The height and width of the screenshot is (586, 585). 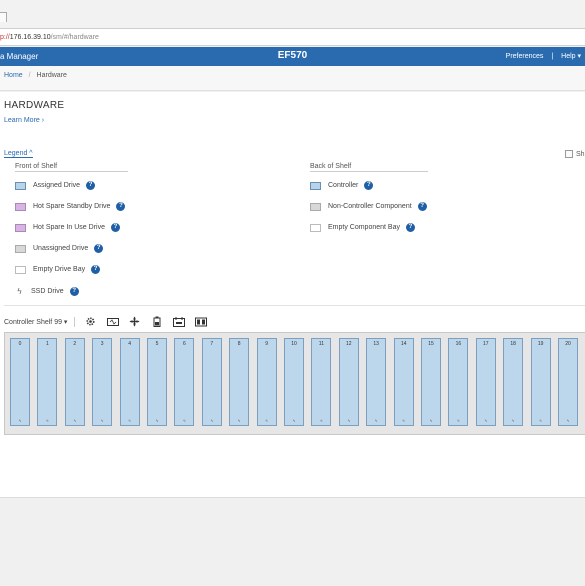 I want to click on legend-empty-component-bay: Empty Component Bay ?, so click(x=362, y=227).